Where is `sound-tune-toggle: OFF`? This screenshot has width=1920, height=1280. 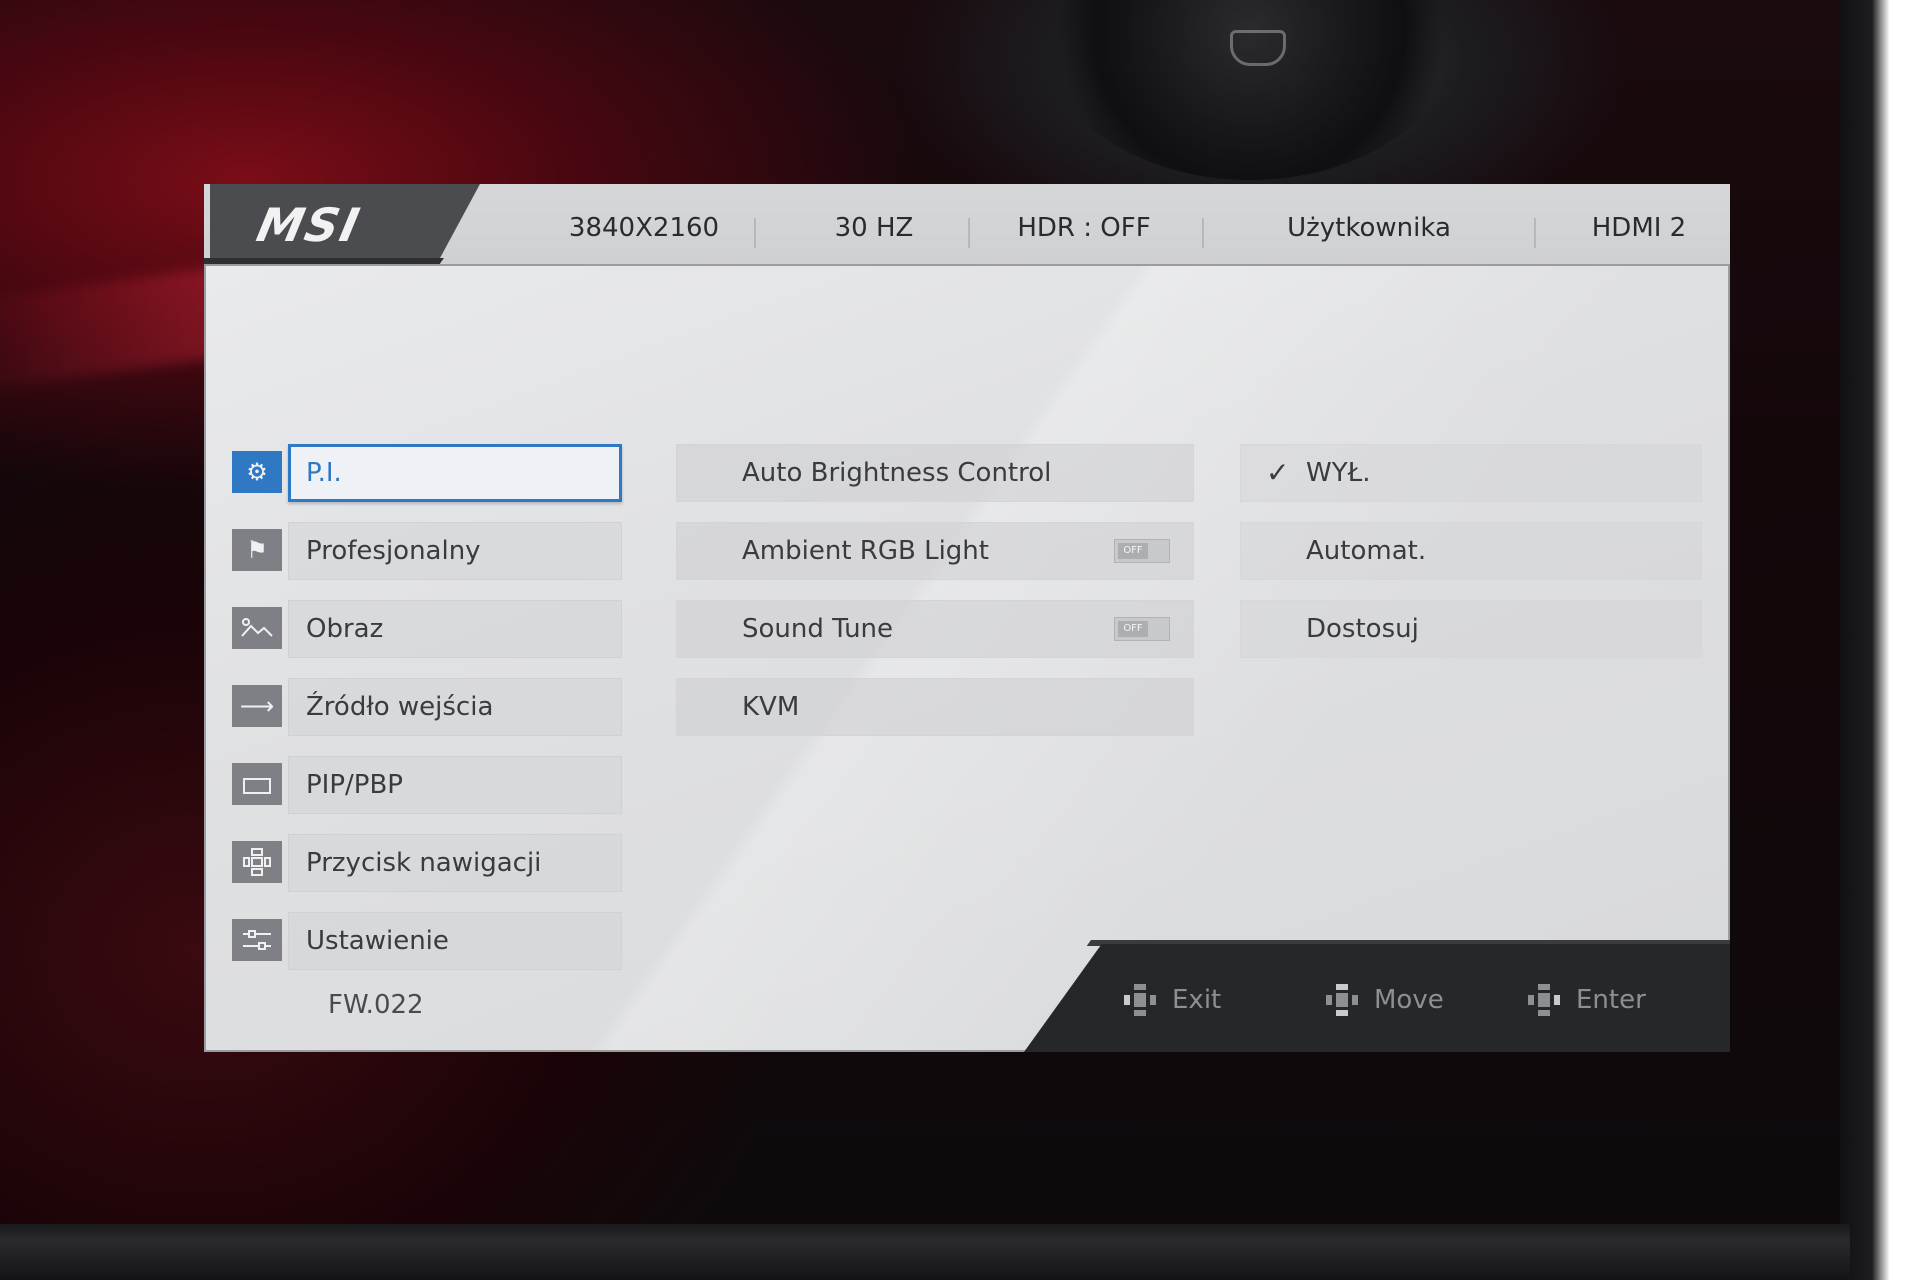 sound-tune-toggle: OFF is located at coordinates (1142, 629).